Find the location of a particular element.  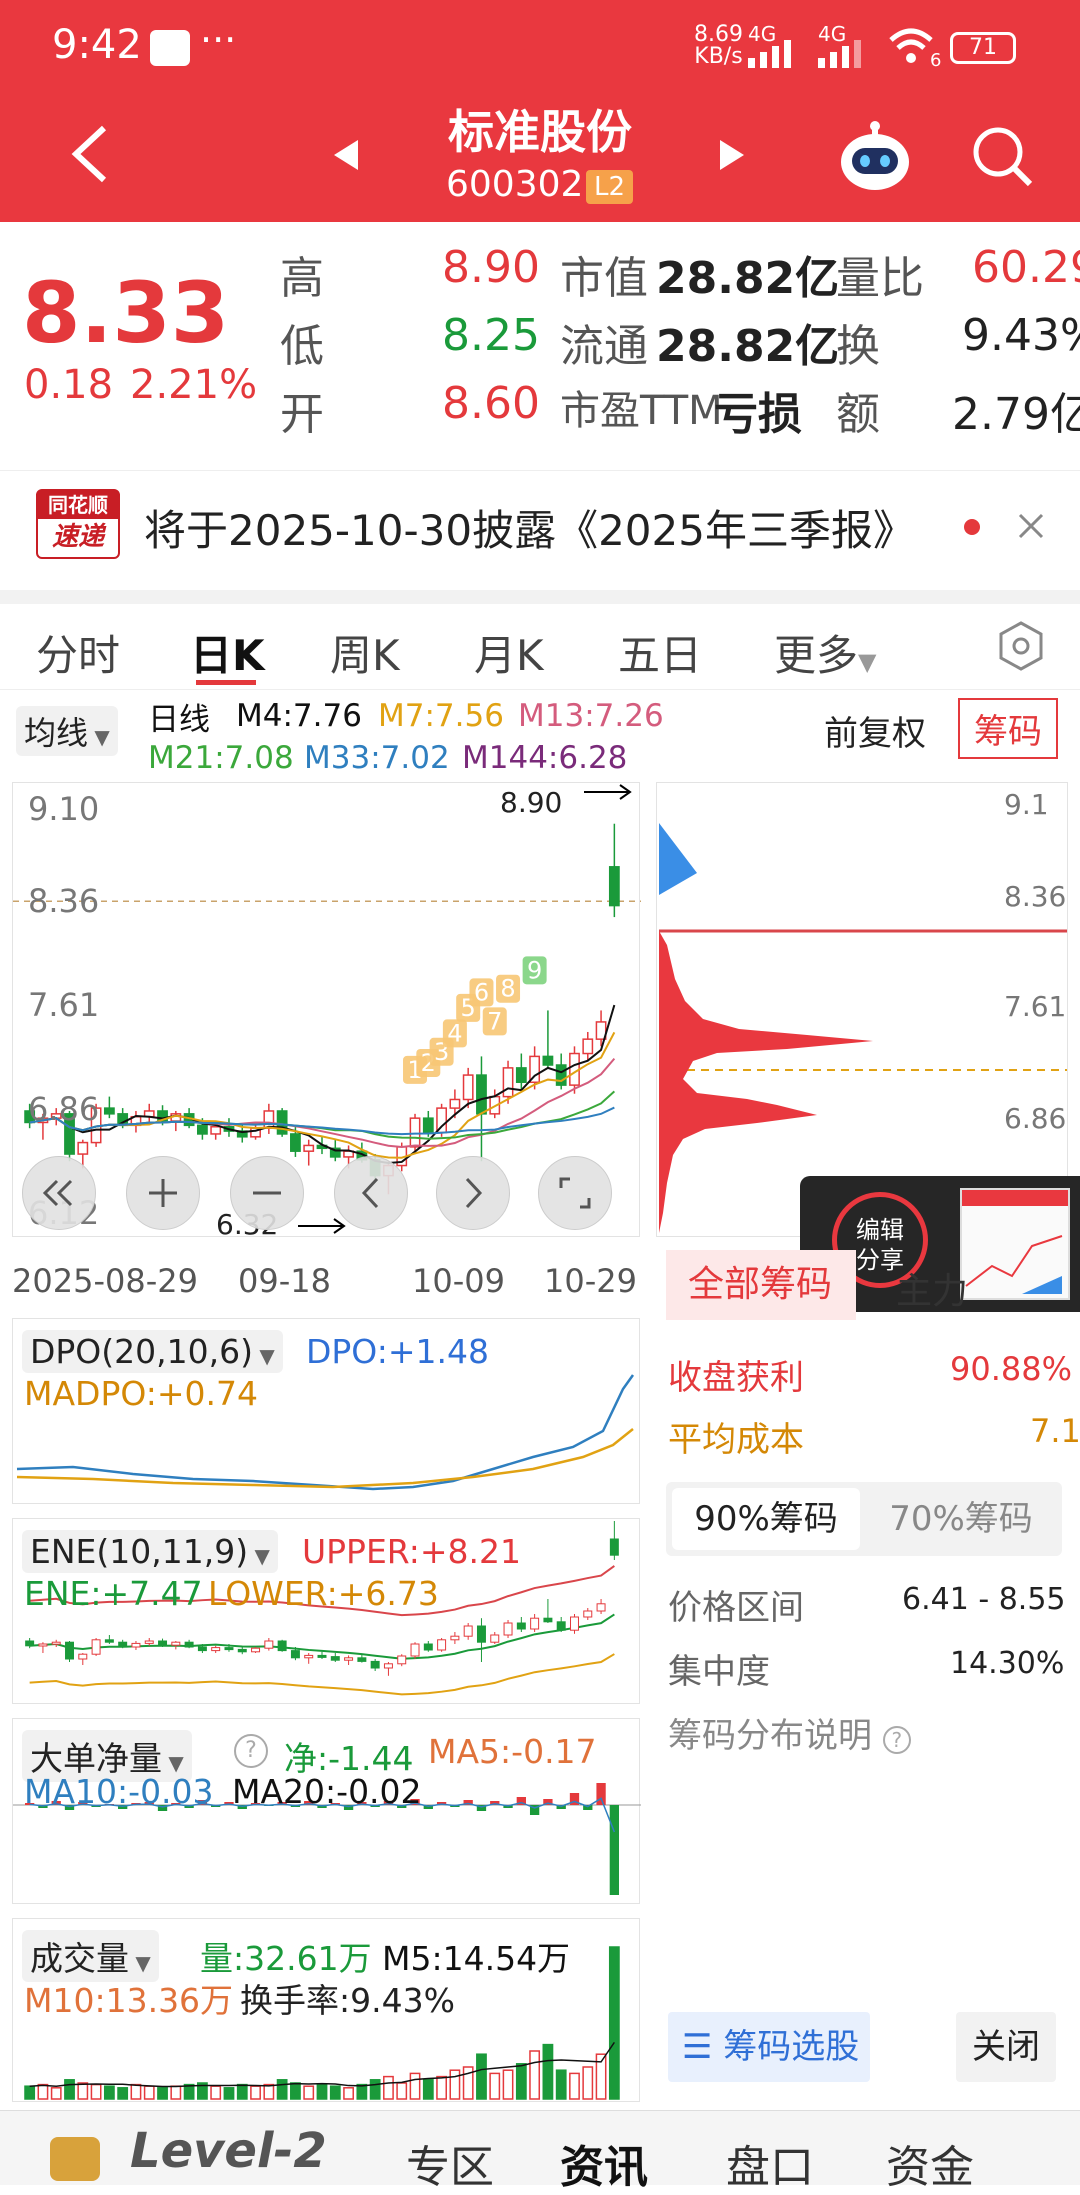

chip-y-label: 8.36 is located at coordinates (1035, 896).